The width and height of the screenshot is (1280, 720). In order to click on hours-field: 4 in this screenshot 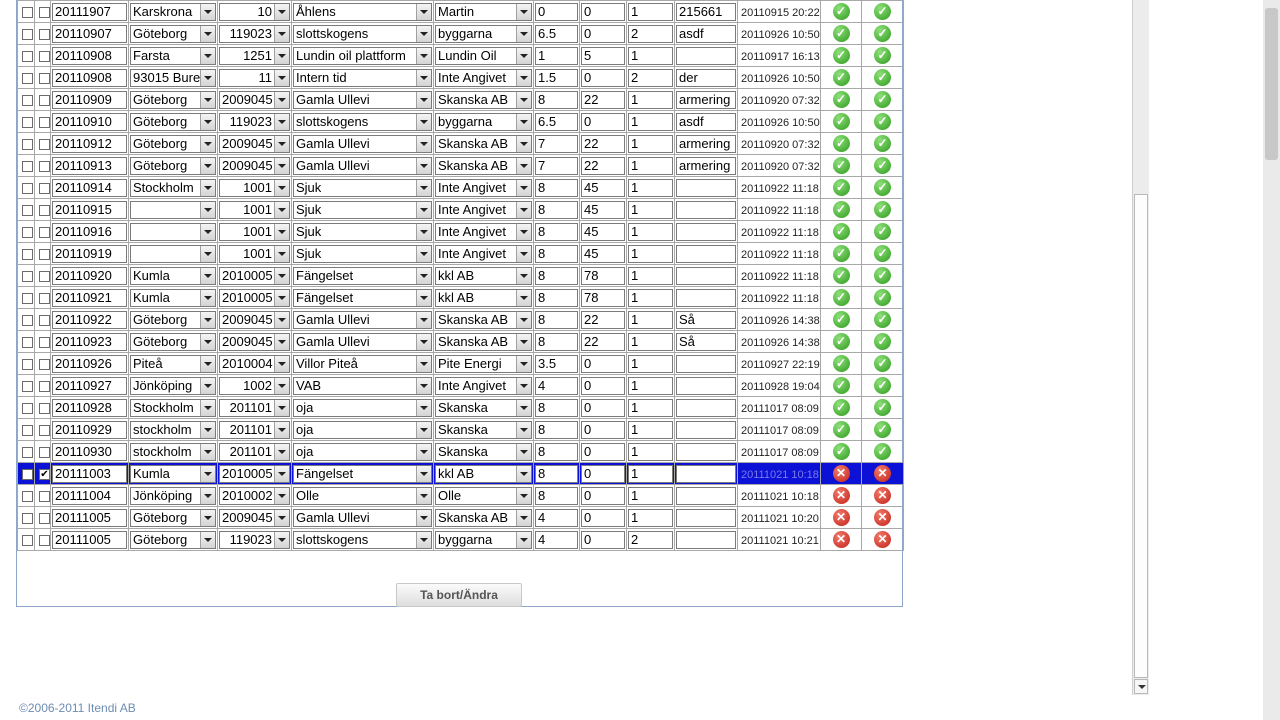, I will do `click(556, 385)`.